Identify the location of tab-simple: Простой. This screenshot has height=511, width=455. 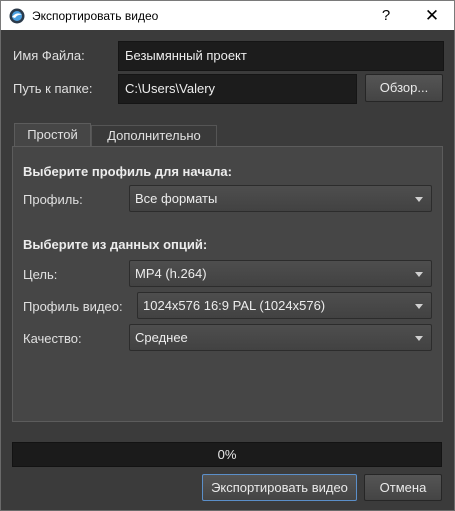
(52, 135).